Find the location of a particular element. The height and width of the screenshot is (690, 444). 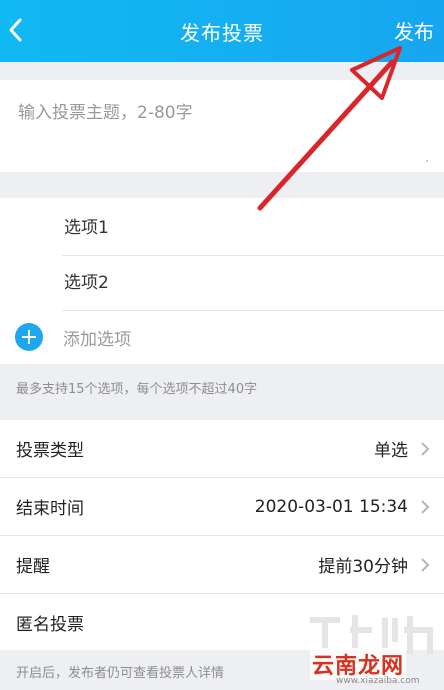

vote-topic-input is located at coordinates (223, 128).